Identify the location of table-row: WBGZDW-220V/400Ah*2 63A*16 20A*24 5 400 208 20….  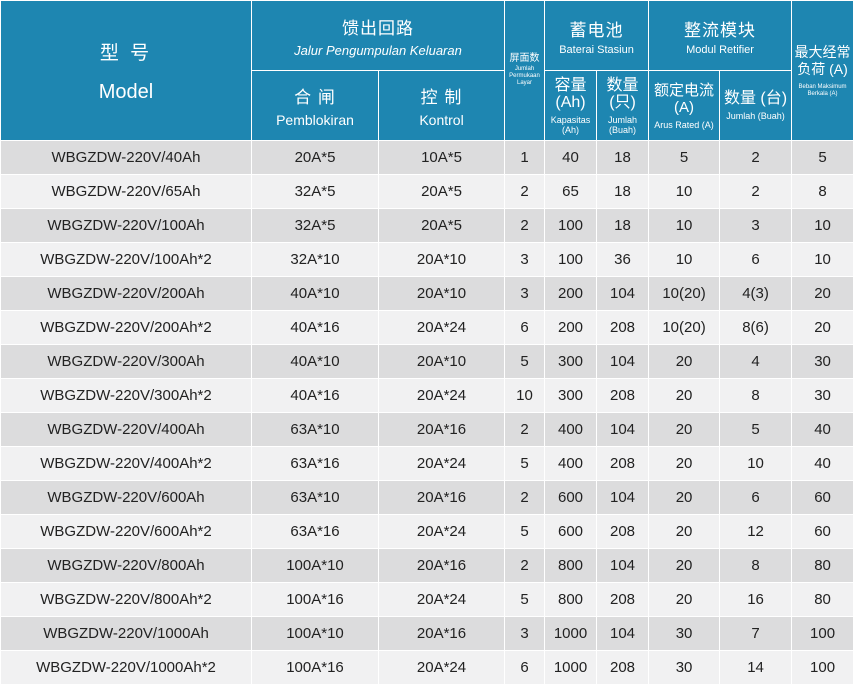
(426, 463).